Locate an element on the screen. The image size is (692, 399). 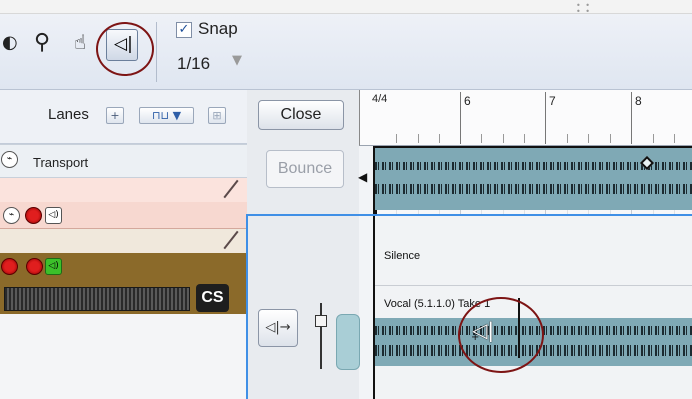
highlight-circle-tool is located at coordinates (125, 49).